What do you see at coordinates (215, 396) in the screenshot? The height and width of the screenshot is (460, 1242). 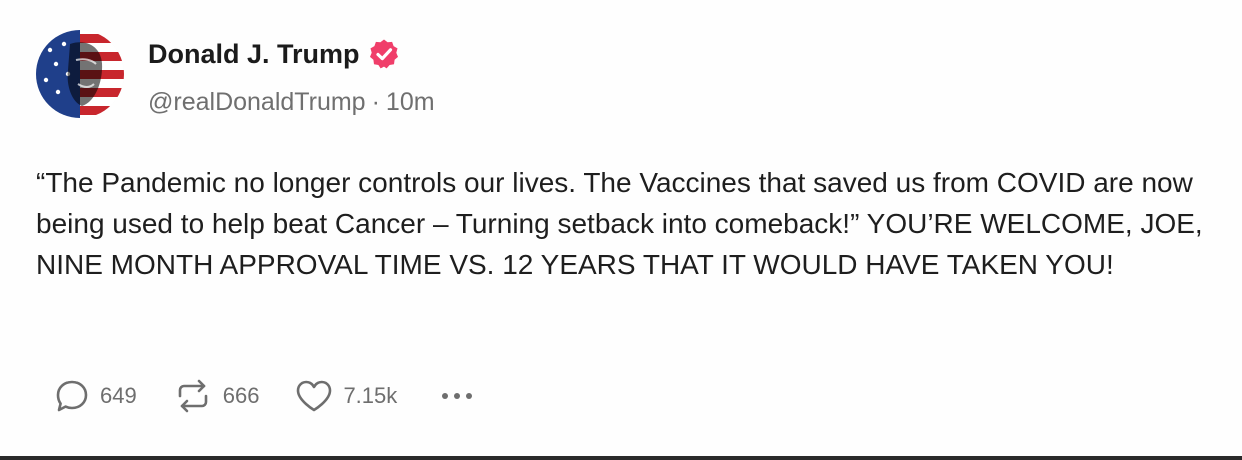 I see `repost-button: 666` at bounding box center [215, 396].